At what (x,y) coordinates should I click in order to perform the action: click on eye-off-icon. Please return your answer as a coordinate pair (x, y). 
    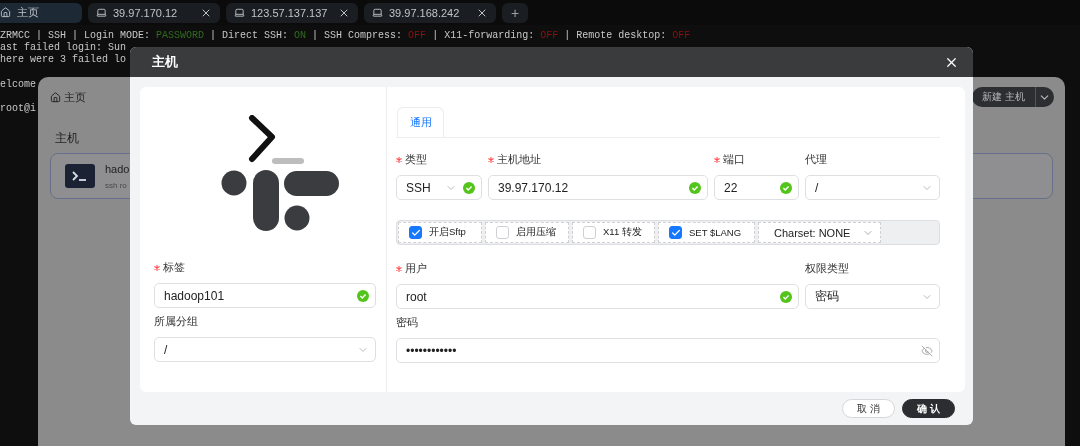
    Looking at the image, I should click on (927, 350).